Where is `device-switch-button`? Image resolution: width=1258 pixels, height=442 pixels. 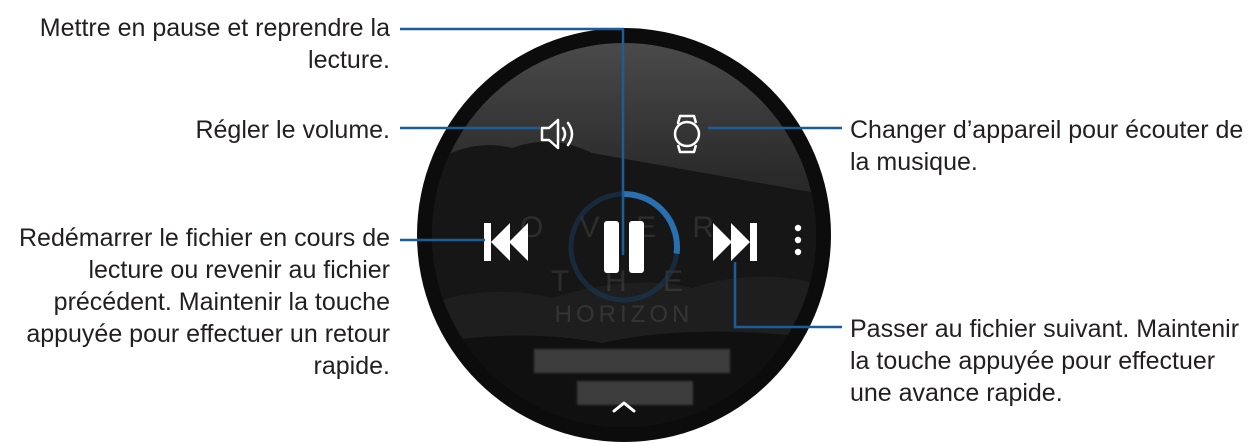 device-switch-button is located at coordinates (687, 134).